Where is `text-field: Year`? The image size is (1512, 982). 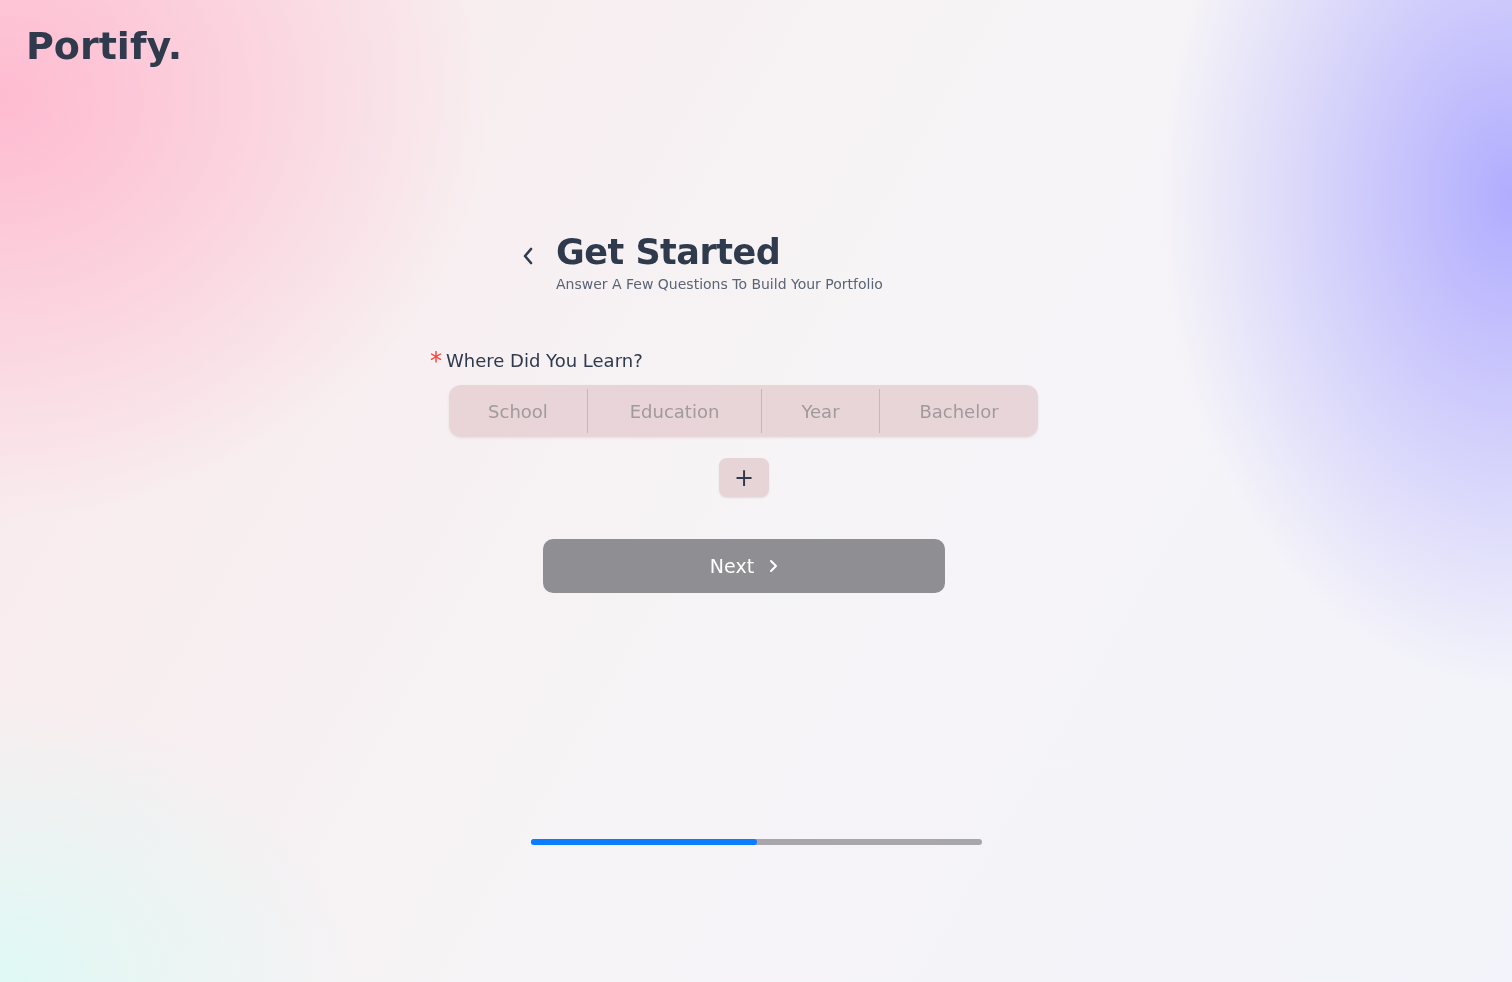 text-field: Year is located at coordinates (820, 411).